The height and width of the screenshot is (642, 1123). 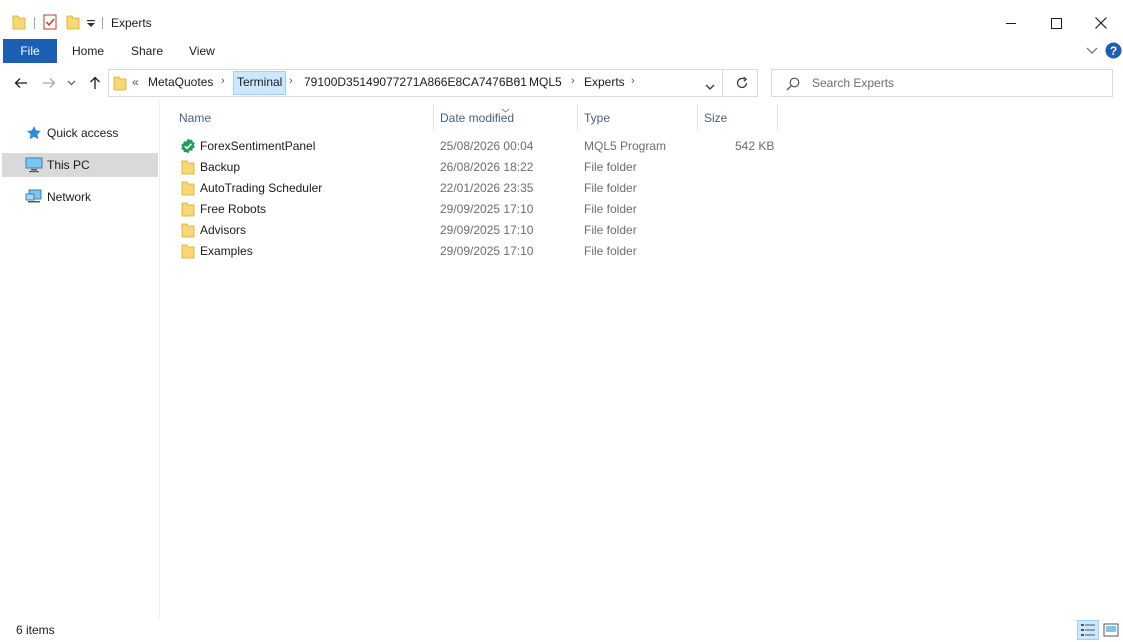 What do you see at coordinates (942, 83) in the screenshot?
I see `search-box: Search Experts` at bounding box center [942, 83].